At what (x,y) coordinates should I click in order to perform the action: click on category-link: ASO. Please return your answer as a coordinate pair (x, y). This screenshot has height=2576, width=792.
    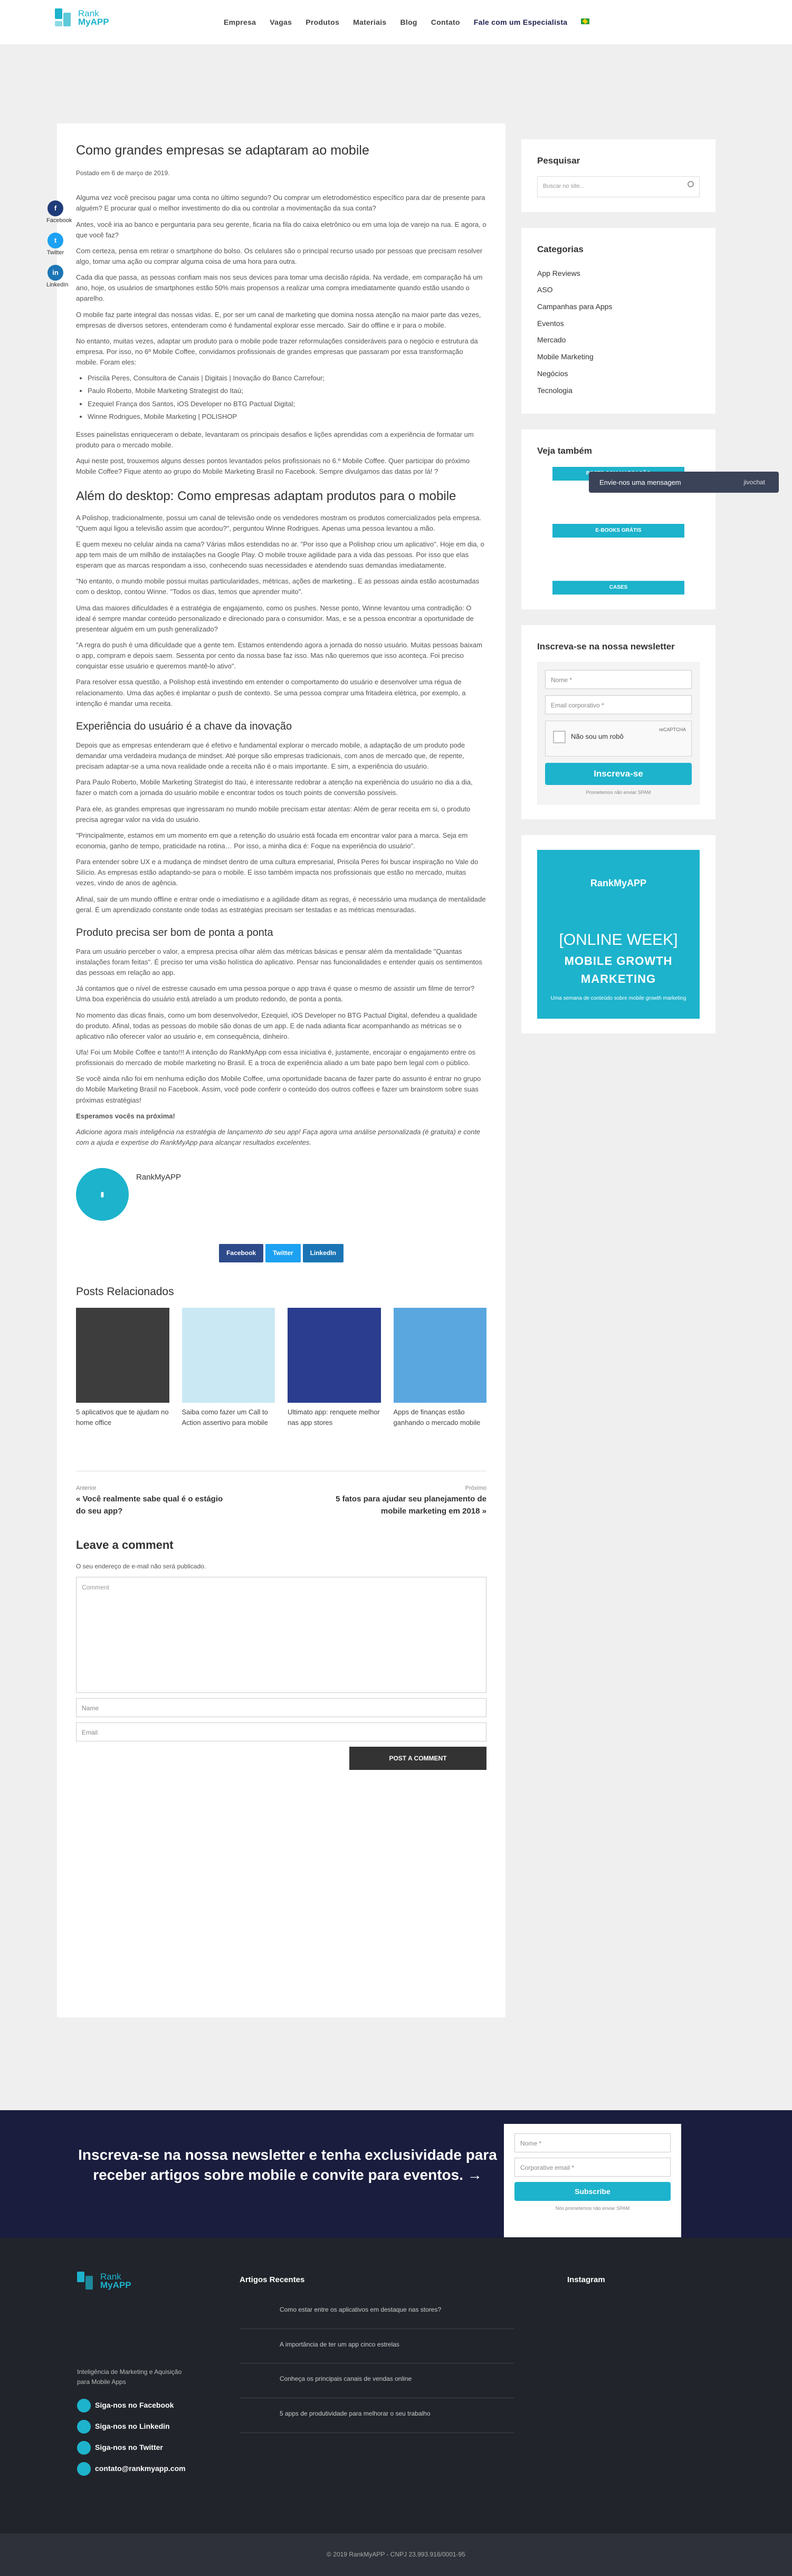
    Looking at the image, I should click on (618, 290).